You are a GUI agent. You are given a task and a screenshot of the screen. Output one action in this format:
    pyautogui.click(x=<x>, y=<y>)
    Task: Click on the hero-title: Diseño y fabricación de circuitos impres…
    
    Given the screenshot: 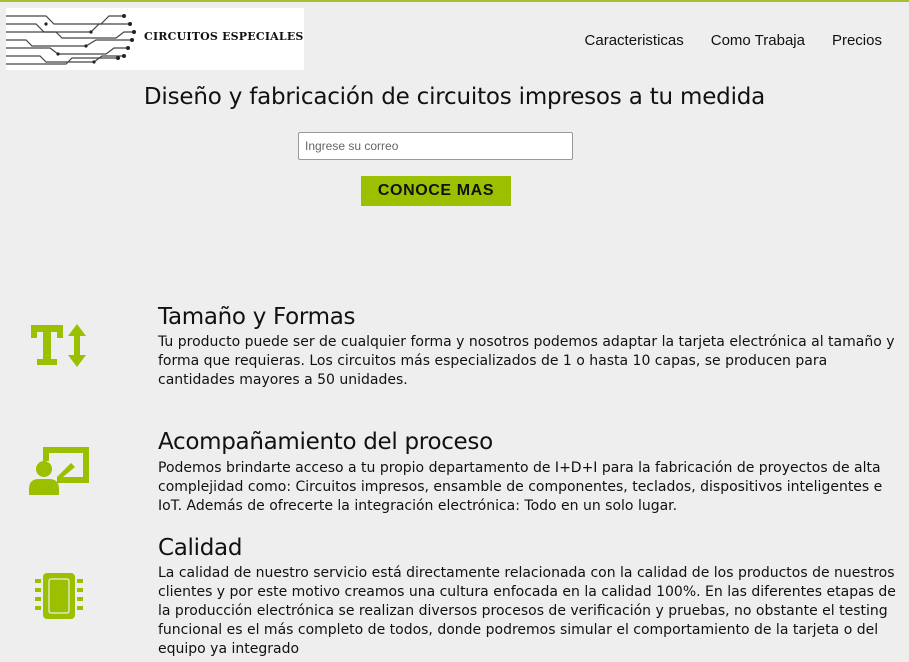 What is the action you would take?
    pyautogui.click(x=454, y=97)
    